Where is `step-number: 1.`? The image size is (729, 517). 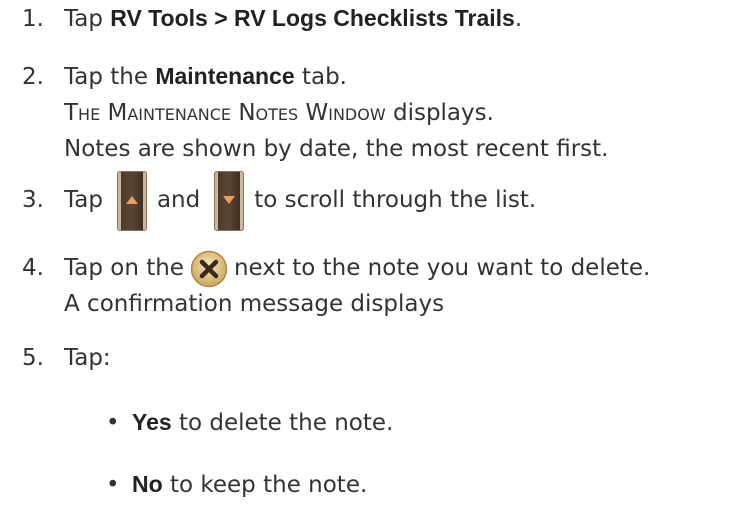 step-number: 1. is located at coordinates (33, 19).